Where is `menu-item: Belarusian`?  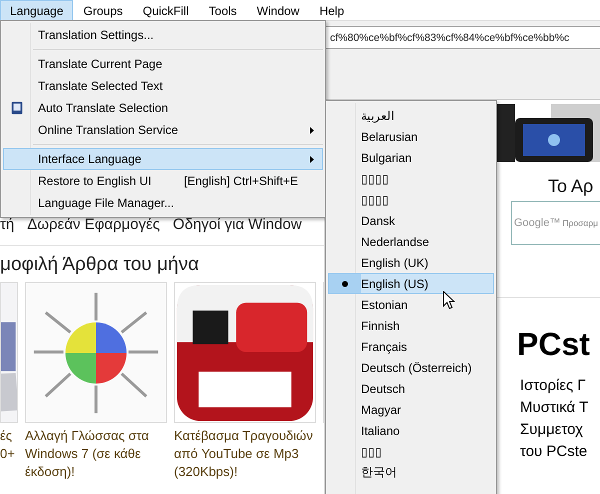
menu-item: Belarusian is located at coordinates (411, 136).